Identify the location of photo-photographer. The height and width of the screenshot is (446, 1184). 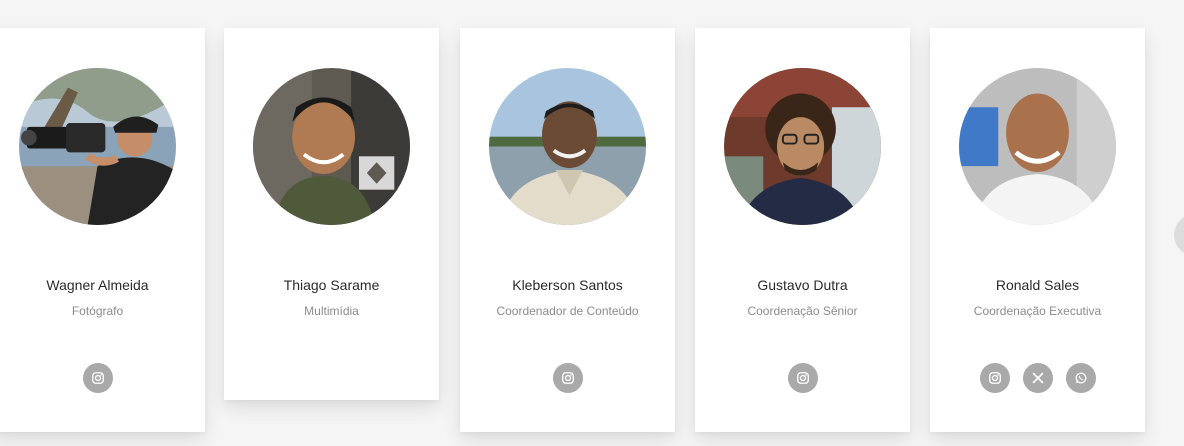
(97, 146).